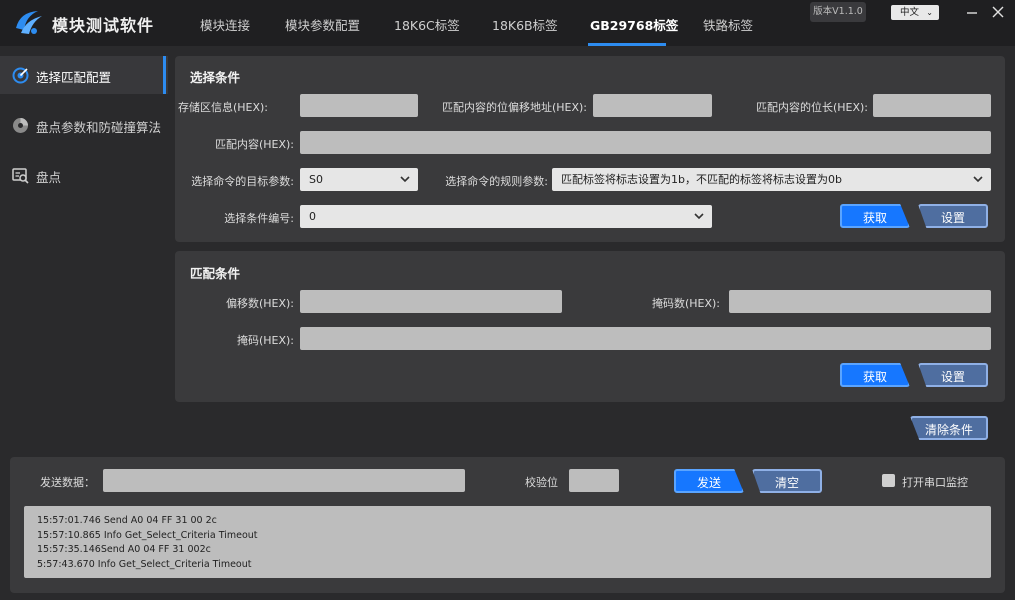  What do you see at coordinates (787, 481) in the screenshot?
I see `clear-button: 清空` at bounding box center [787, 481].